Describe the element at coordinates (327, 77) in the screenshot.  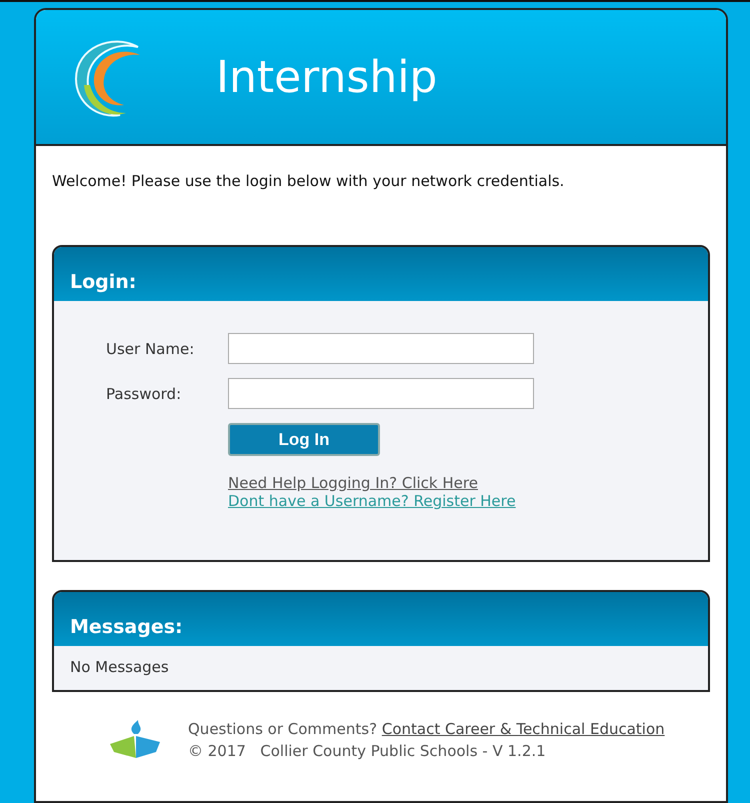
I see `app-title: Internship` at that location.